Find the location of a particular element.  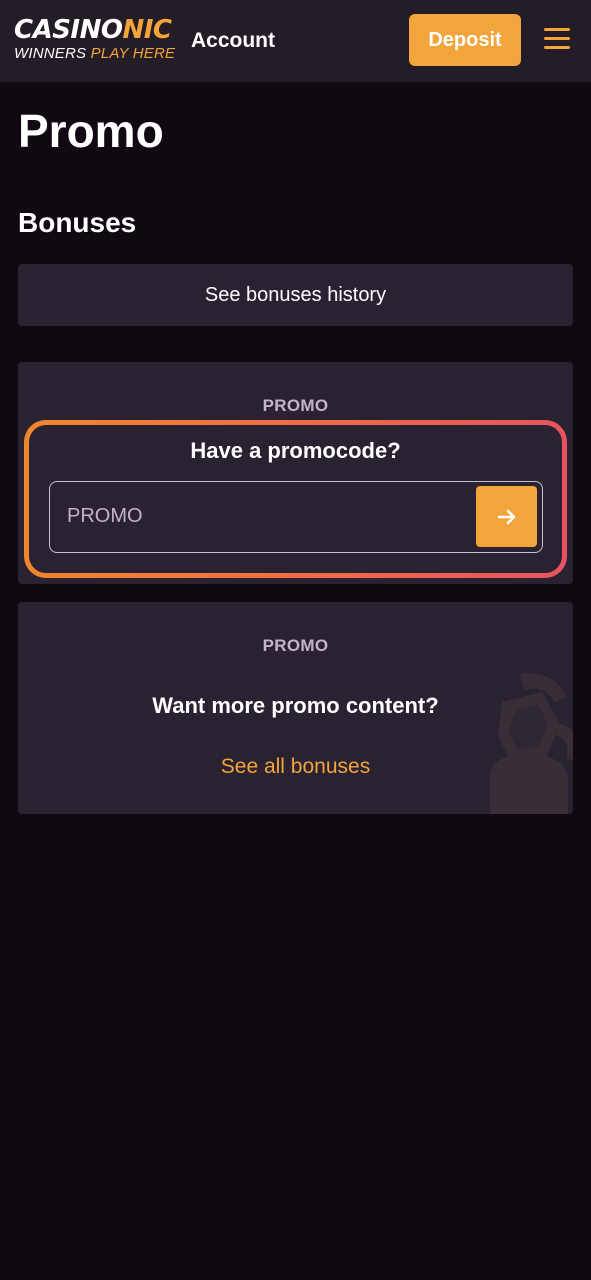

page-title: Promo is located at coordinates (91, 131).